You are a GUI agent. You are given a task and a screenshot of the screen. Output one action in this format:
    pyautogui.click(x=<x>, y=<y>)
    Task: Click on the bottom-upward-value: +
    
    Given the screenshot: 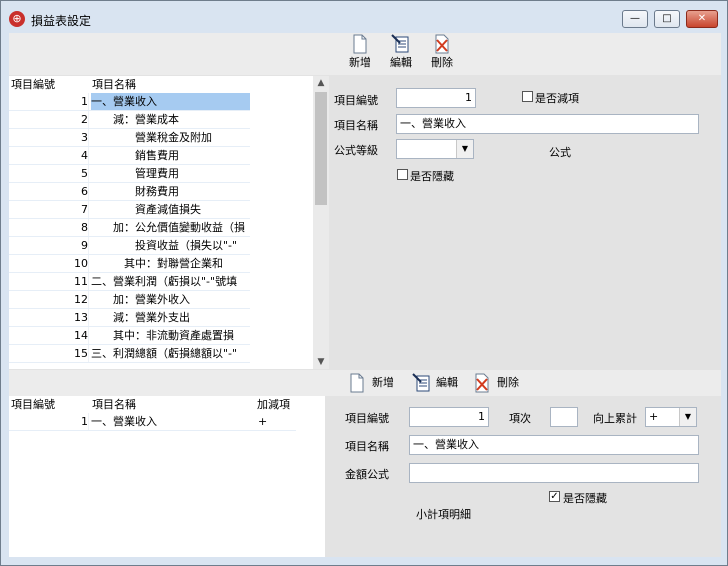 What is the action you would take?
    pyautogui.click(x=654, y=416)
    